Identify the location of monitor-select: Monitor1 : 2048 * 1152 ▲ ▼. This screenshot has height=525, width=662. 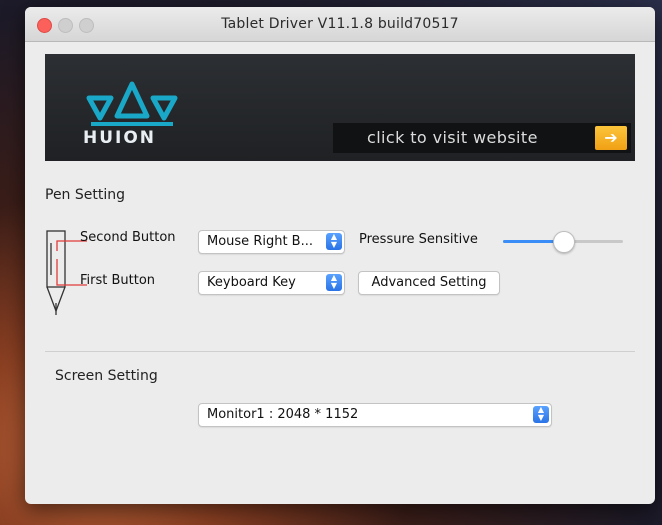
(375, 415).